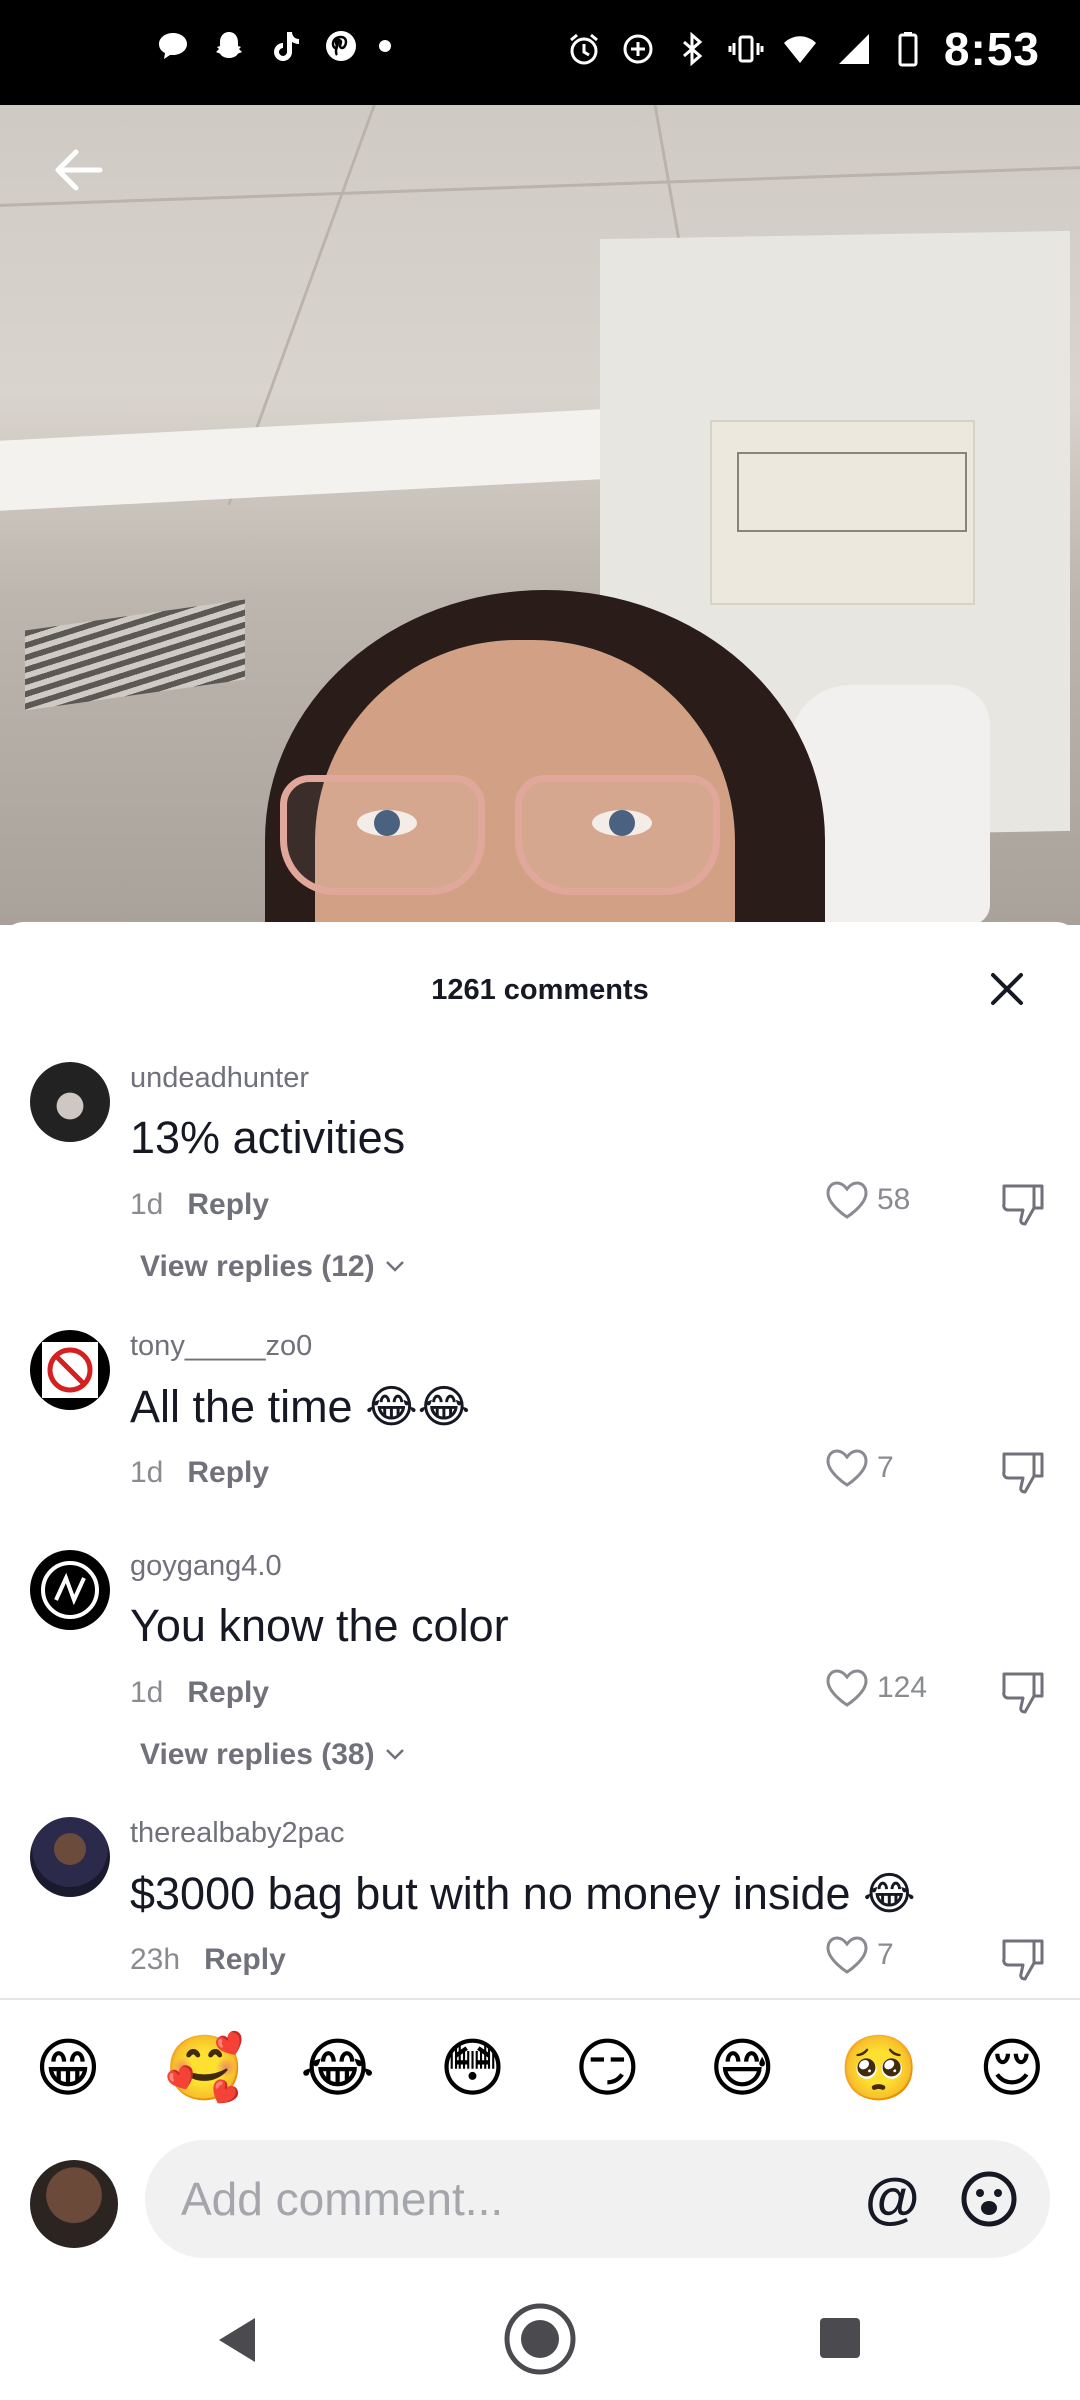  Describe the element at coordinates (257, 1754) in the screenshot. I see `view-replies-label: View replies (38)` at that location.